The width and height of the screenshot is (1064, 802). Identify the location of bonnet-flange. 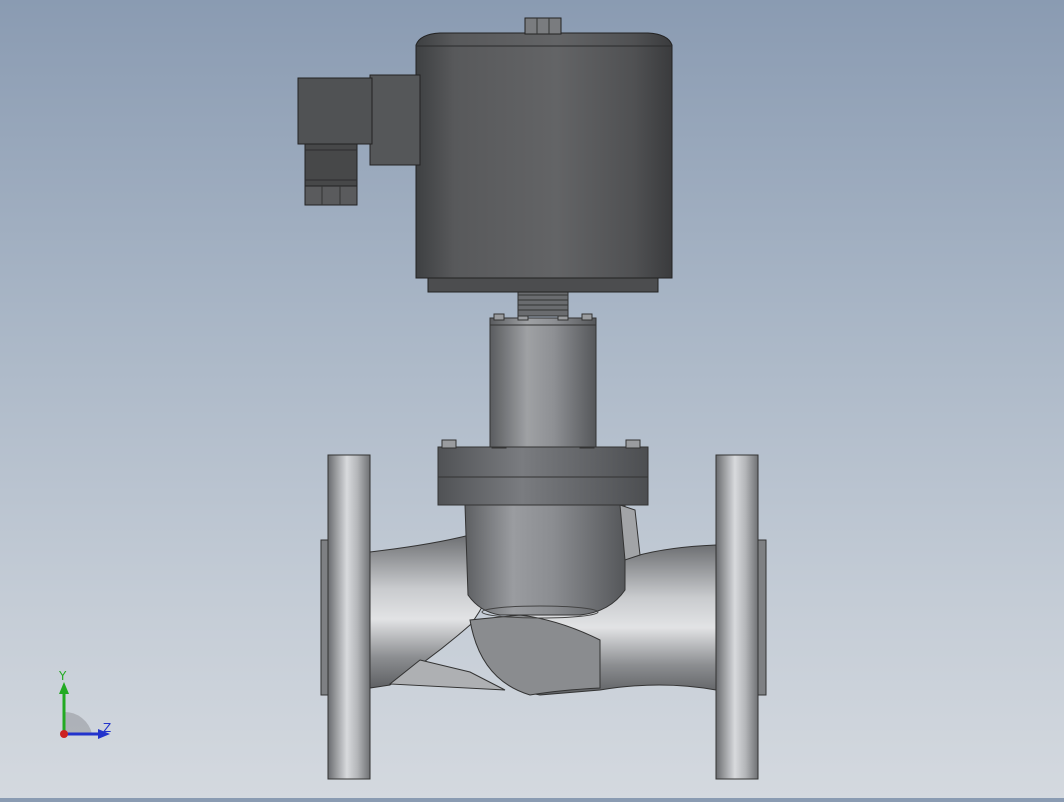
(543, 472).